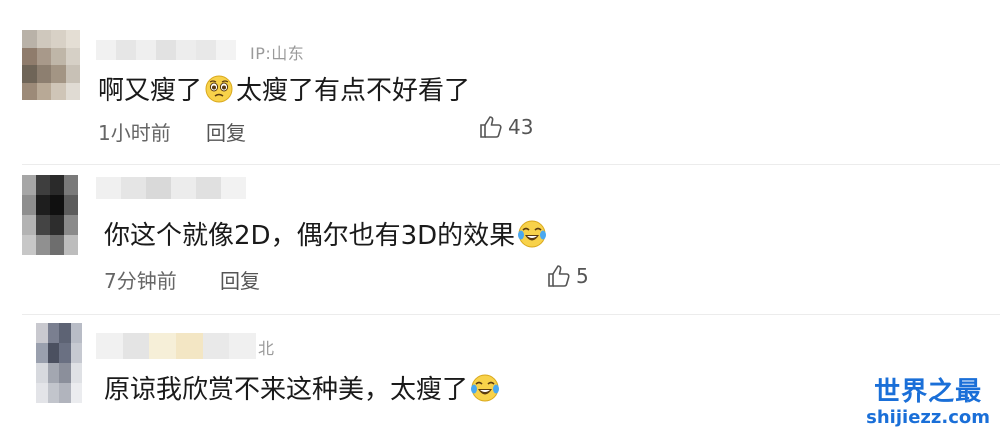 Image resolution: width=1000 pixels, height=433 pixels. What do you see at coordinates (353, 91) in the screenshot?
I see `comment-text-part: 太瘦了有点不好看了` at bounding box center [353, 91].